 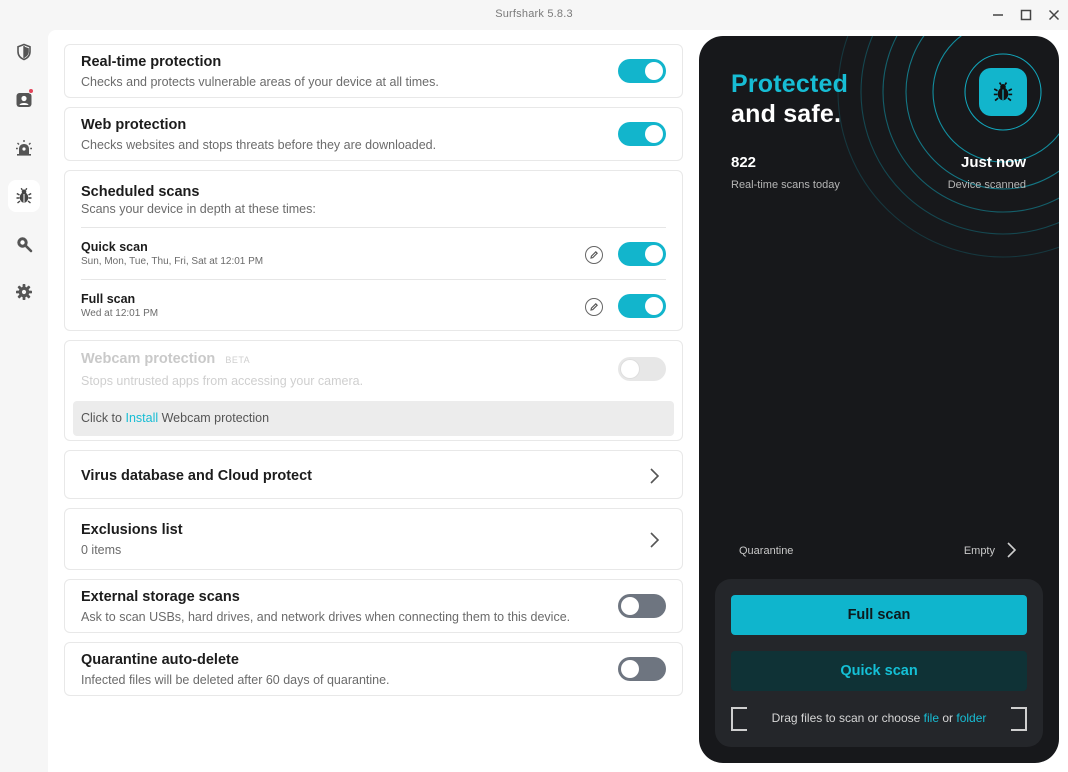 I want to click on install-webcam-text: Click to Install Webcam protection, so click(x=175, y=418).